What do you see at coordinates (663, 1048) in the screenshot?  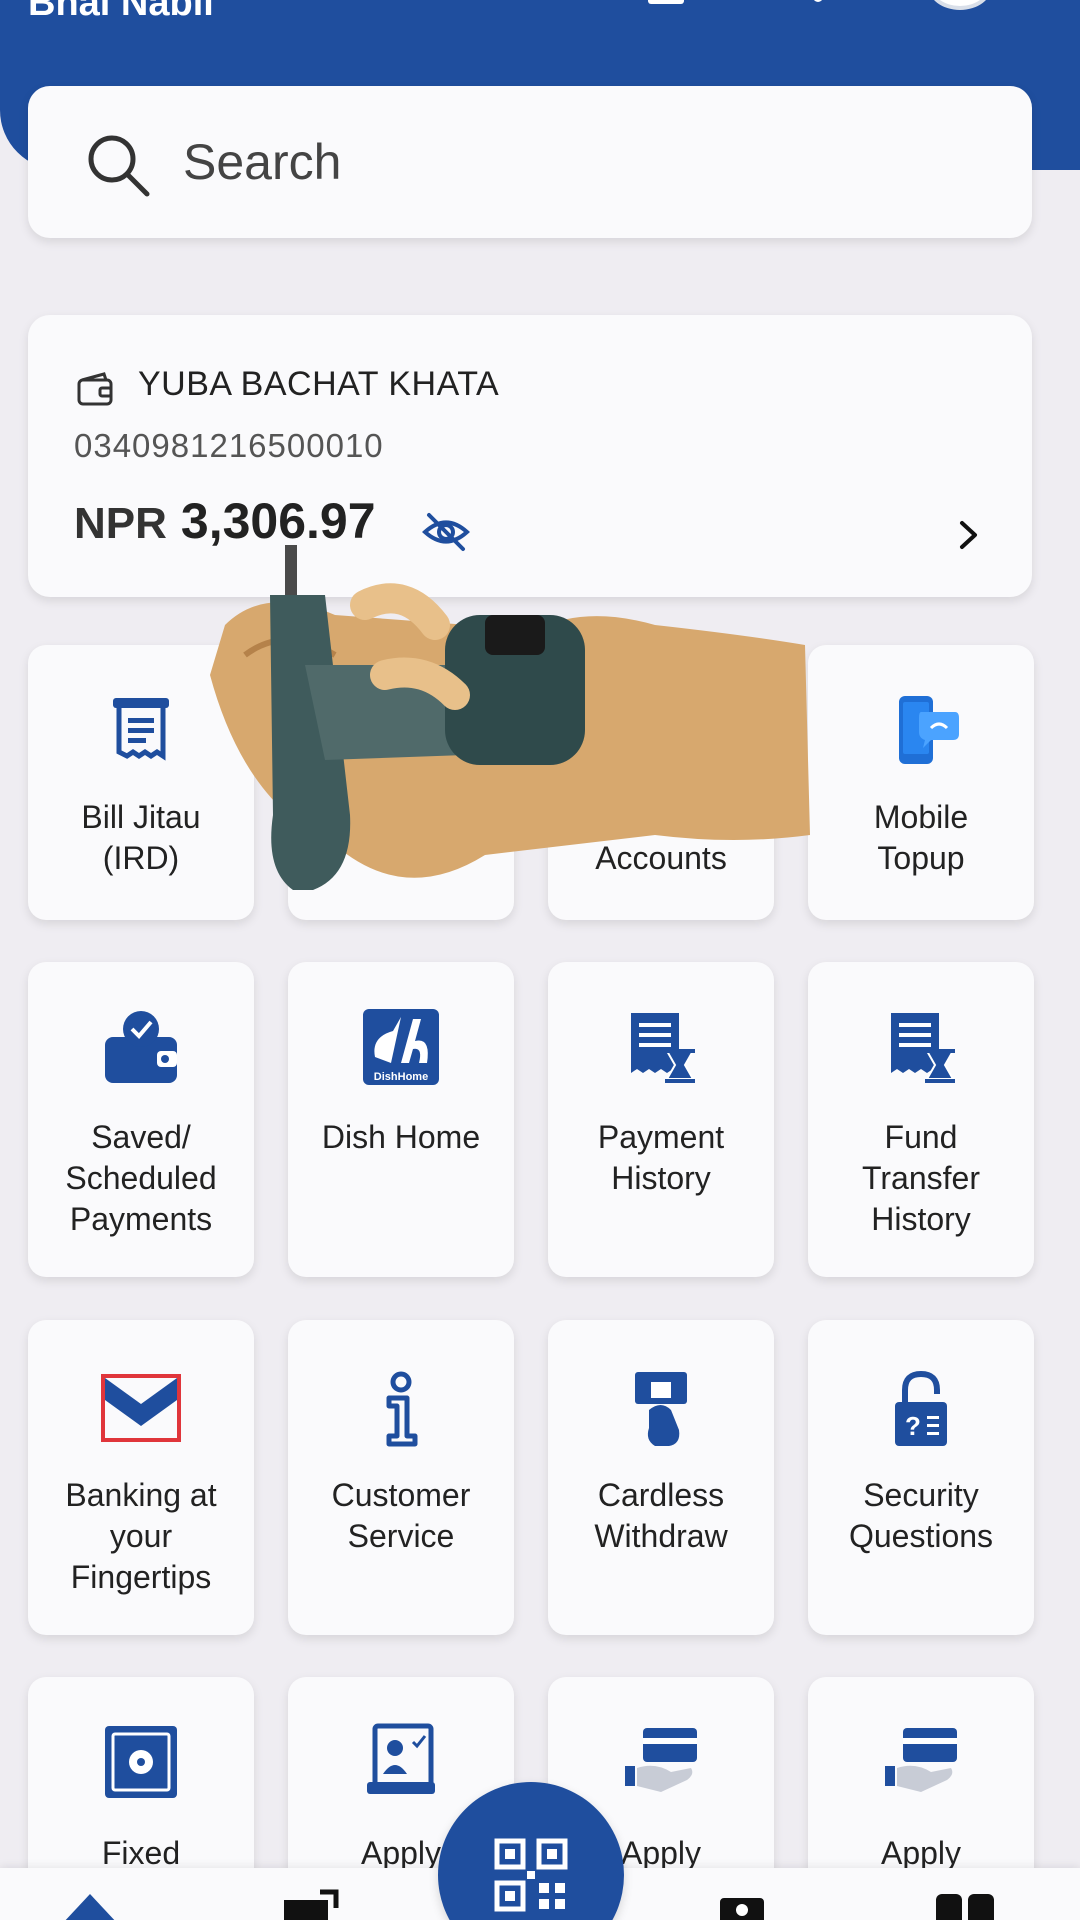 I see `payment-history-icon` at bounding box center [663, 1048].